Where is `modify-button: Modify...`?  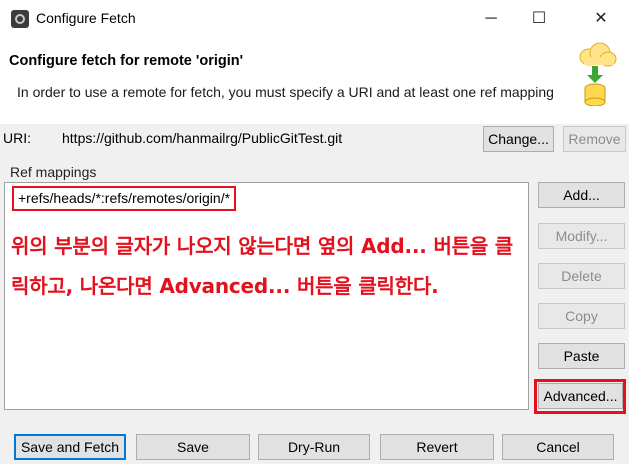 modify-button: Modify... is located at coordinates (581, 236).